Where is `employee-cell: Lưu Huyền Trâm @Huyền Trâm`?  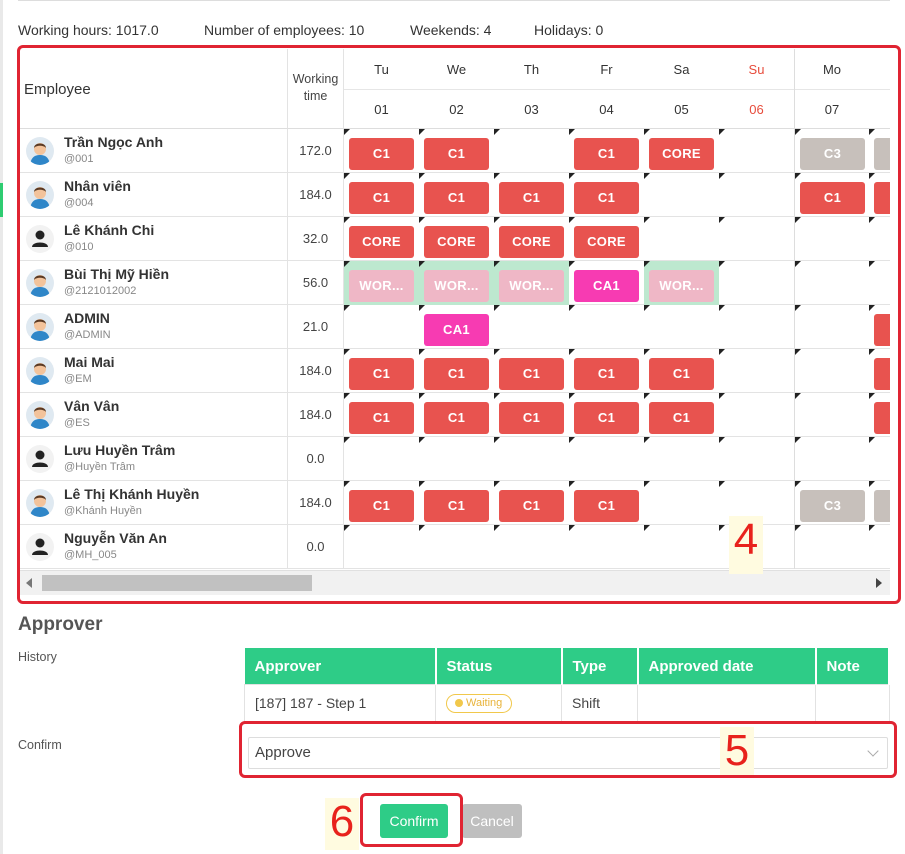 employee-cell: Lưu Huyền Trâm @Huyền Trâm is located at coordinates (154, 459).